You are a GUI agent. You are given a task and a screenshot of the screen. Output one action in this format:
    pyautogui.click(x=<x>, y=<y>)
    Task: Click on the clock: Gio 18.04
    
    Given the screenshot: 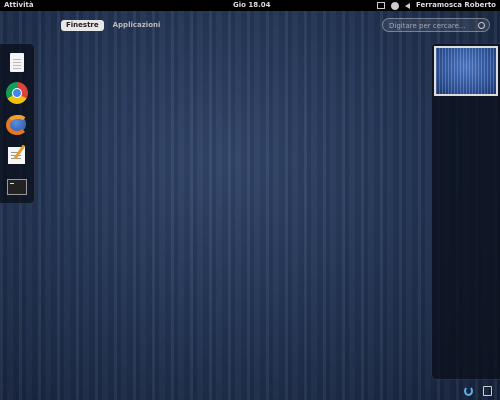 What is the action you would take?
    pyautogui.click(x=252, y=5)
    